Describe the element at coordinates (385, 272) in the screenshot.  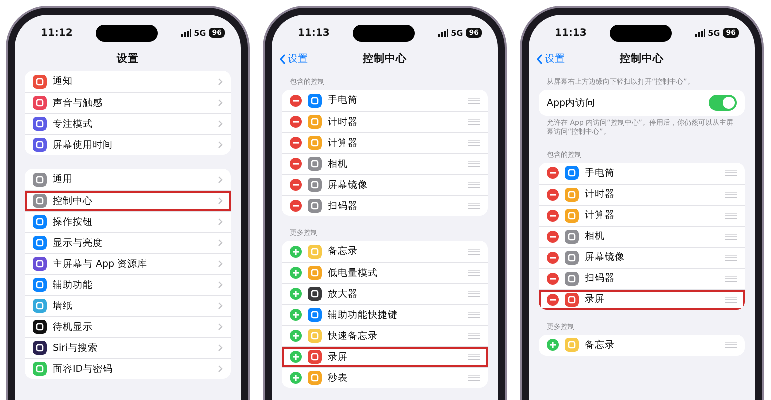
I see `settings-row: 低电量模式` at that location.